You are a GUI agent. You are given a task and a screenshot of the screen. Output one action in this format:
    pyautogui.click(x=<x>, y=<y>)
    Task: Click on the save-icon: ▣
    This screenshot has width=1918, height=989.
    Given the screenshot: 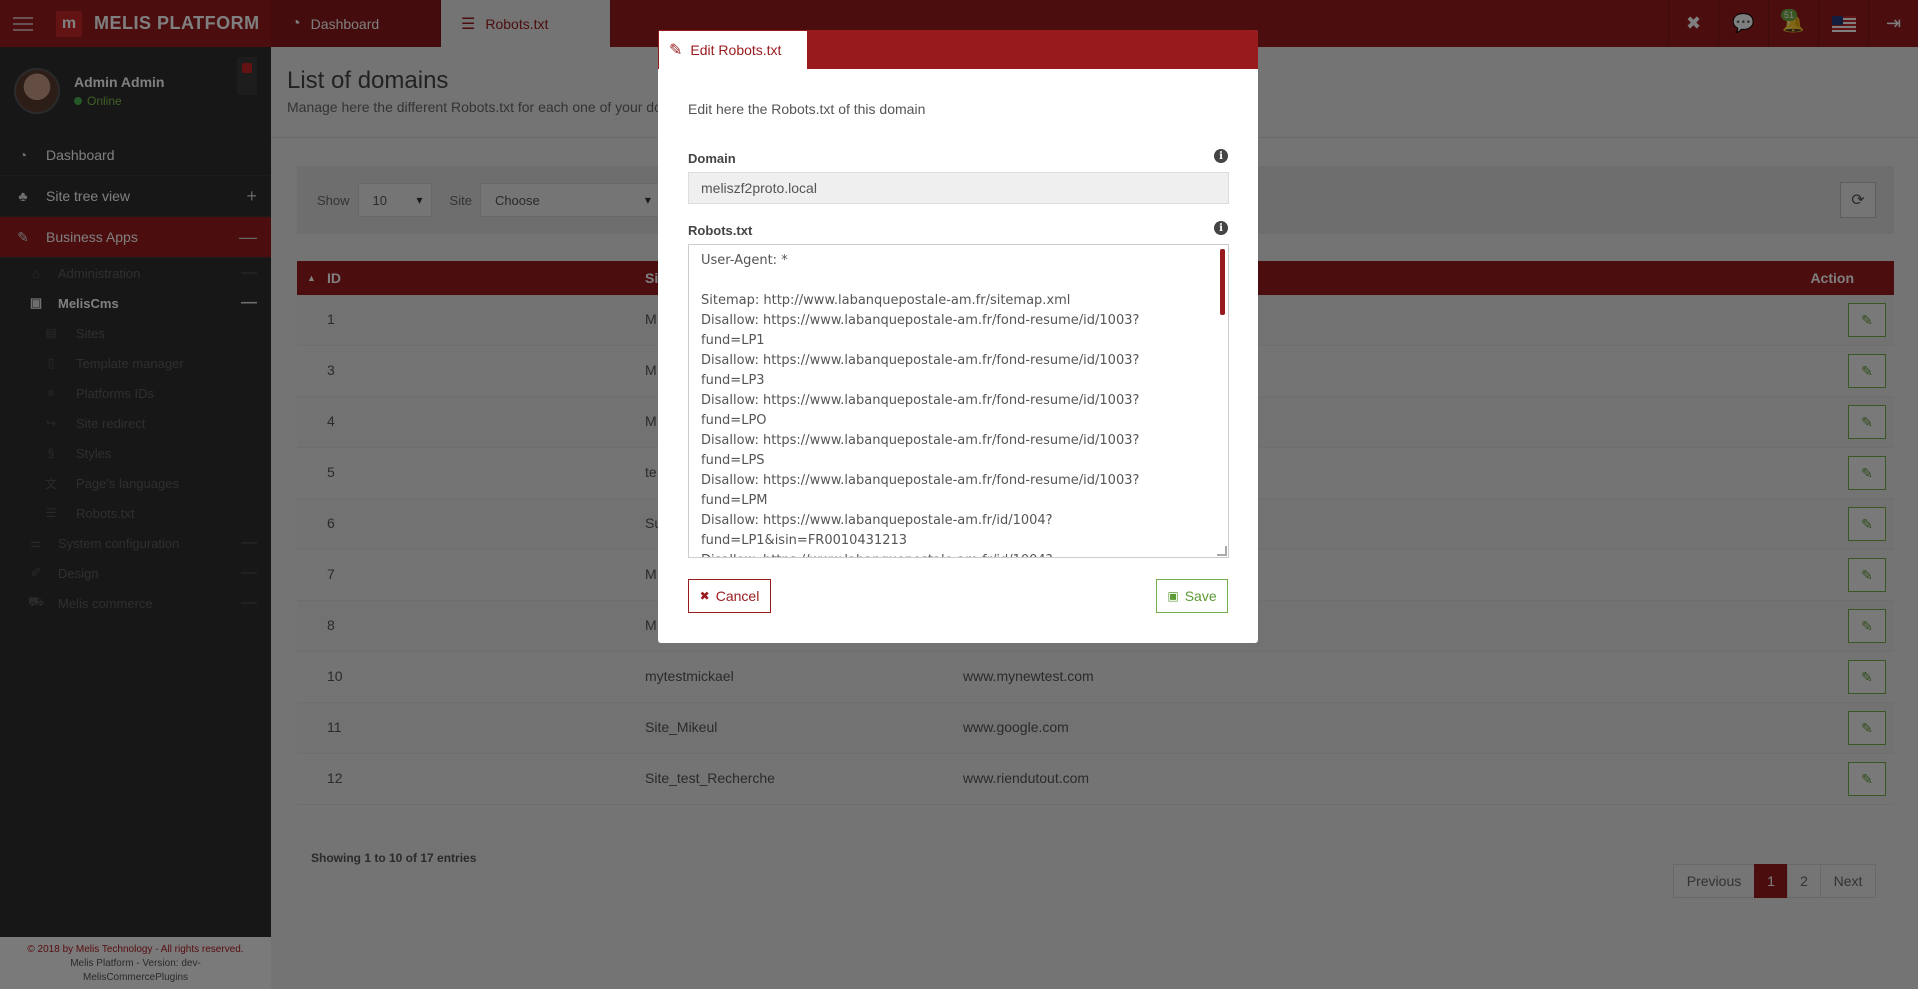 What is the action you would take?
    pyautogui.click(x=1173, y=596)
    